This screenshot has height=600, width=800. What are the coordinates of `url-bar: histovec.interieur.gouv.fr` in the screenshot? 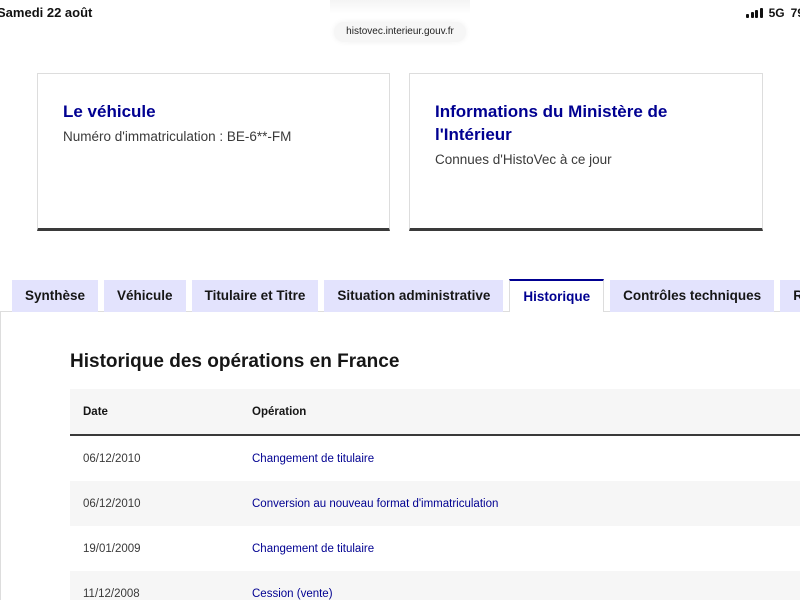 It's located at (400, 32).